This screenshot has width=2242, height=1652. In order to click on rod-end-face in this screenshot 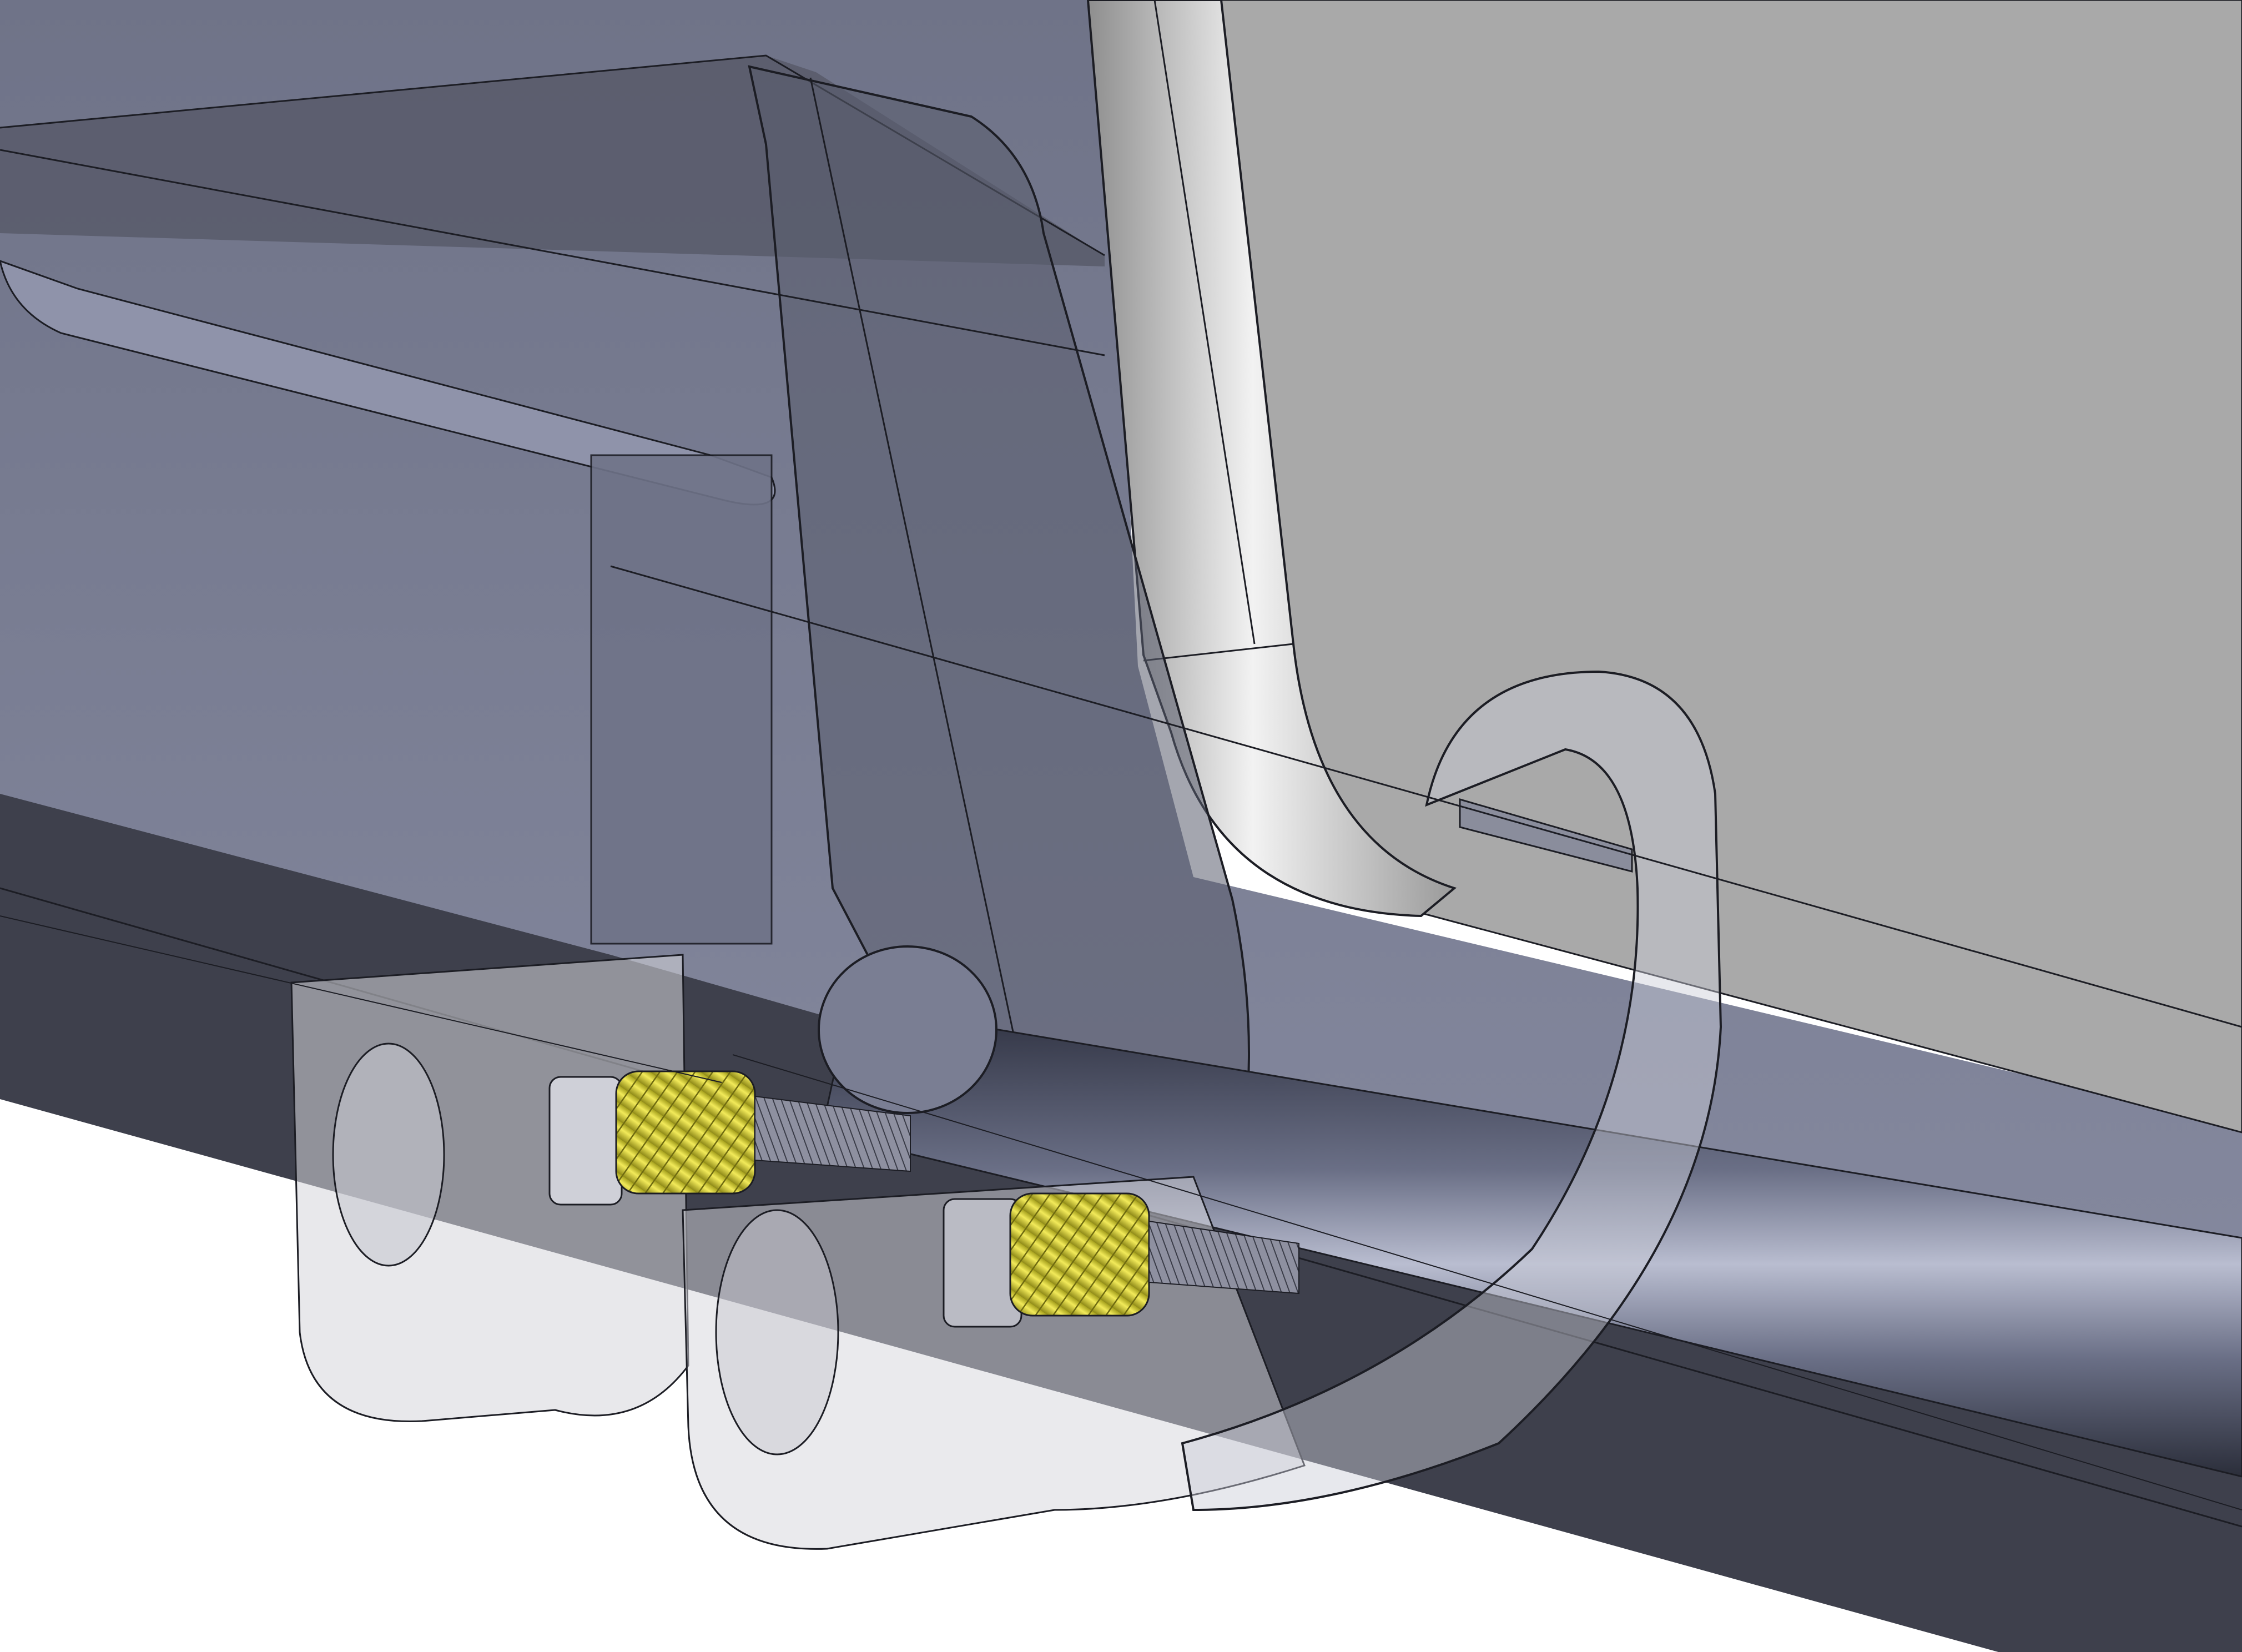, I will do `click(907, 1029)`.